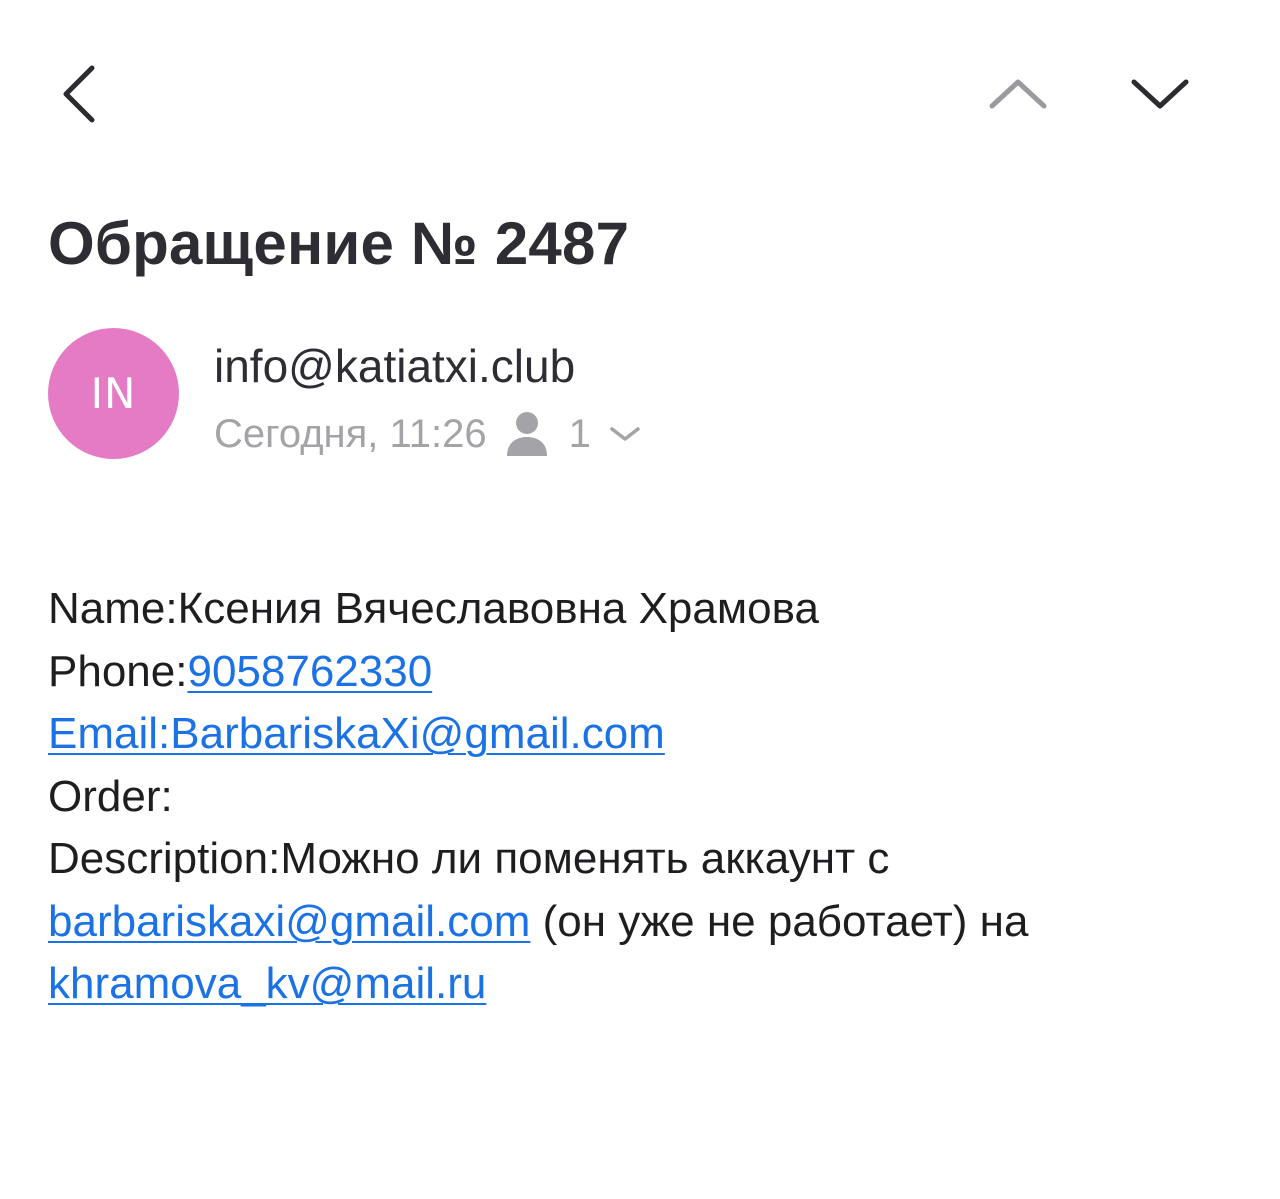 The width and height of the screenshot is (1280, 1199). Describe the element at coordinates (267, 983) in the screenshot. I see `new-email-link: khramova_kv@mail.ru` at that location.